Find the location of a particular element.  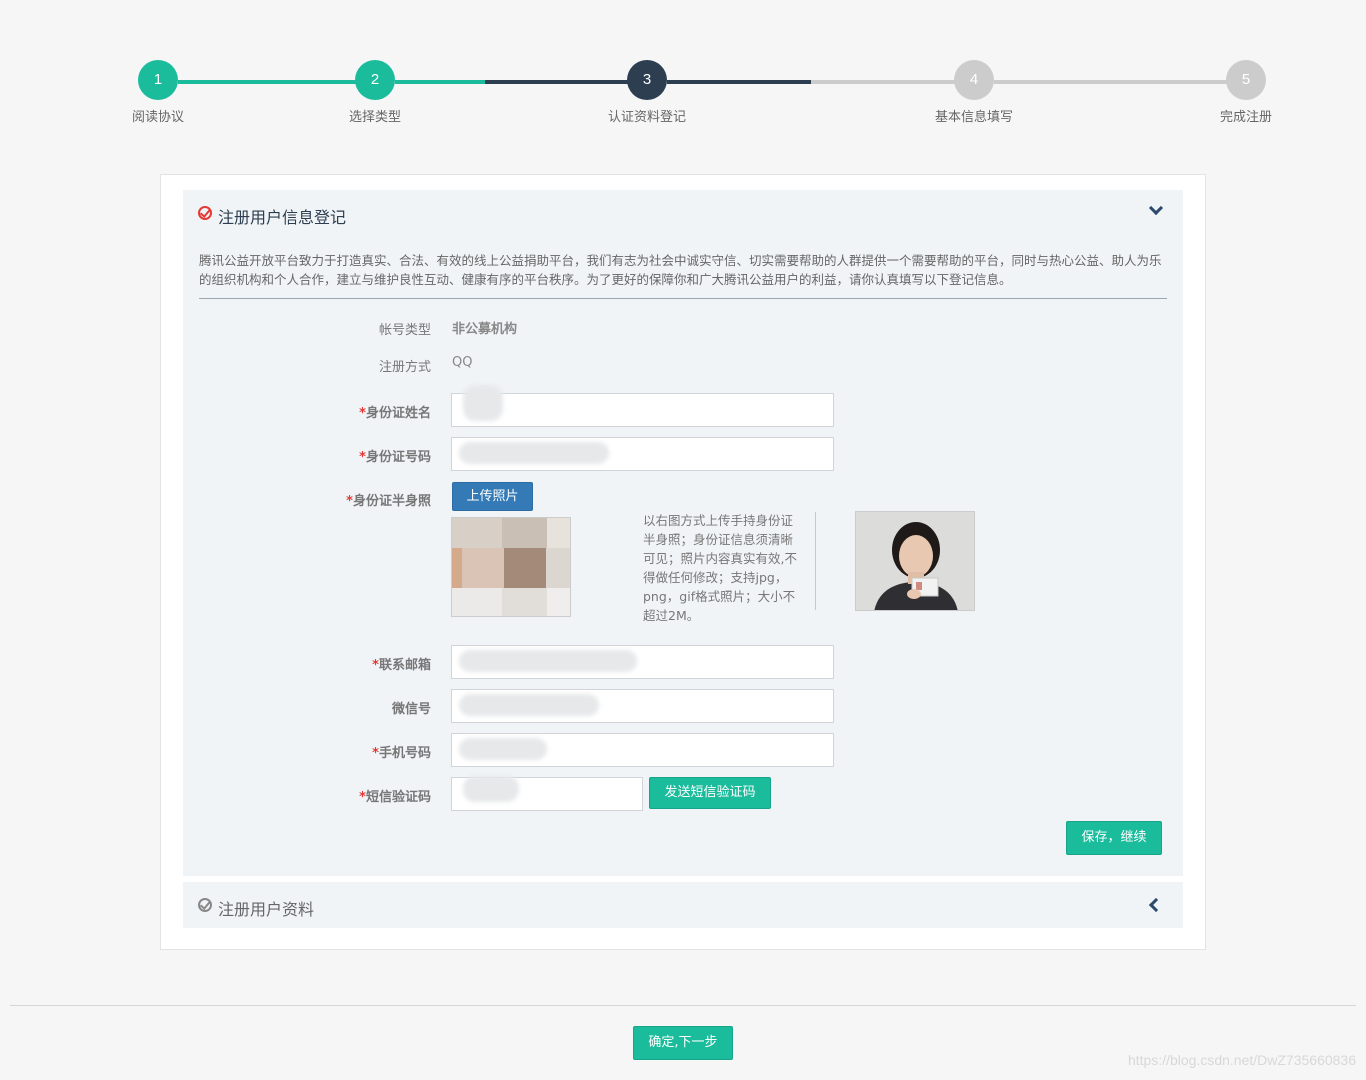

uploaded-photo-thumbnail is located at coordinates (511, 567).